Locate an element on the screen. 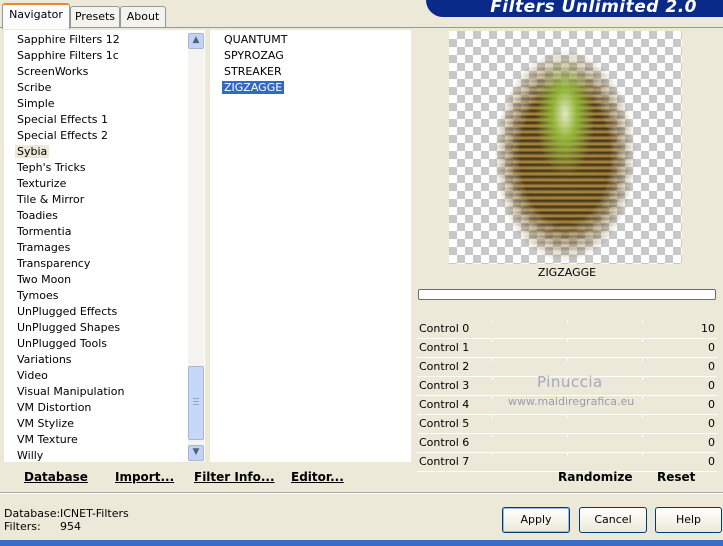 This screenshot has width=723, height=546. cancel-button: Cancel is located at coordinates (613, 520).